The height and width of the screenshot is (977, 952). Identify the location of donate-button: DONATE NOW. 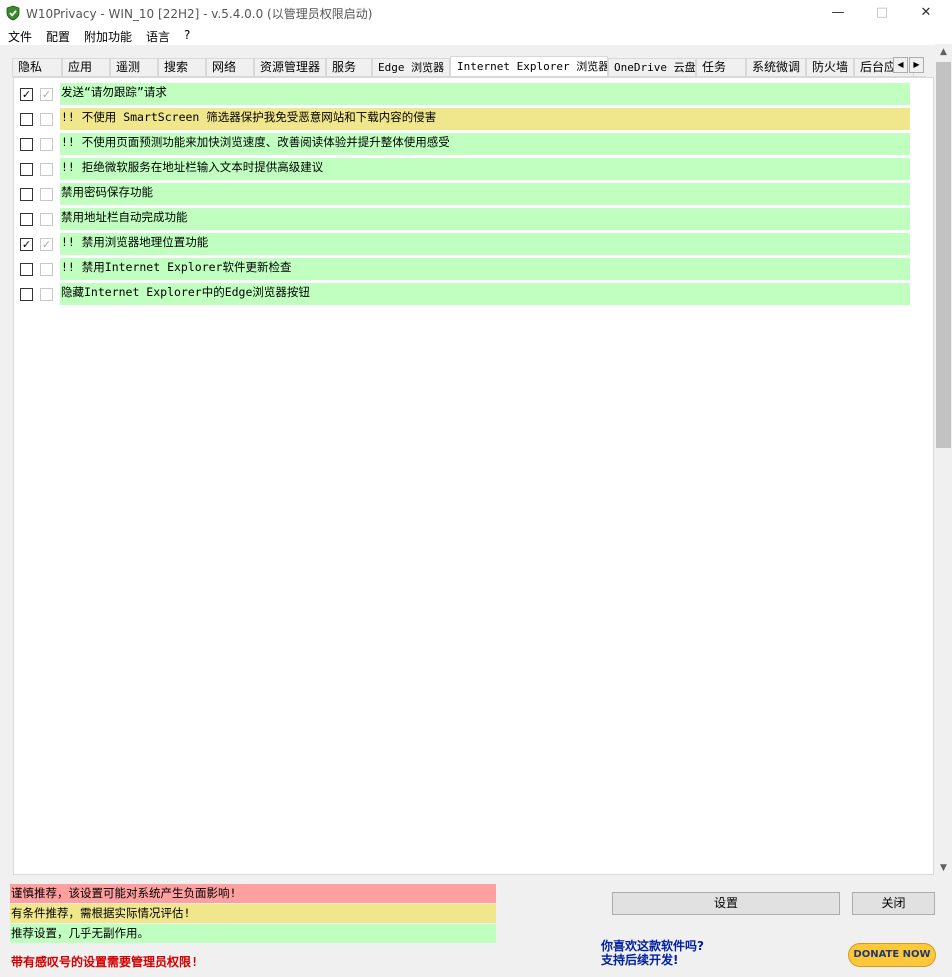
(892, 955).